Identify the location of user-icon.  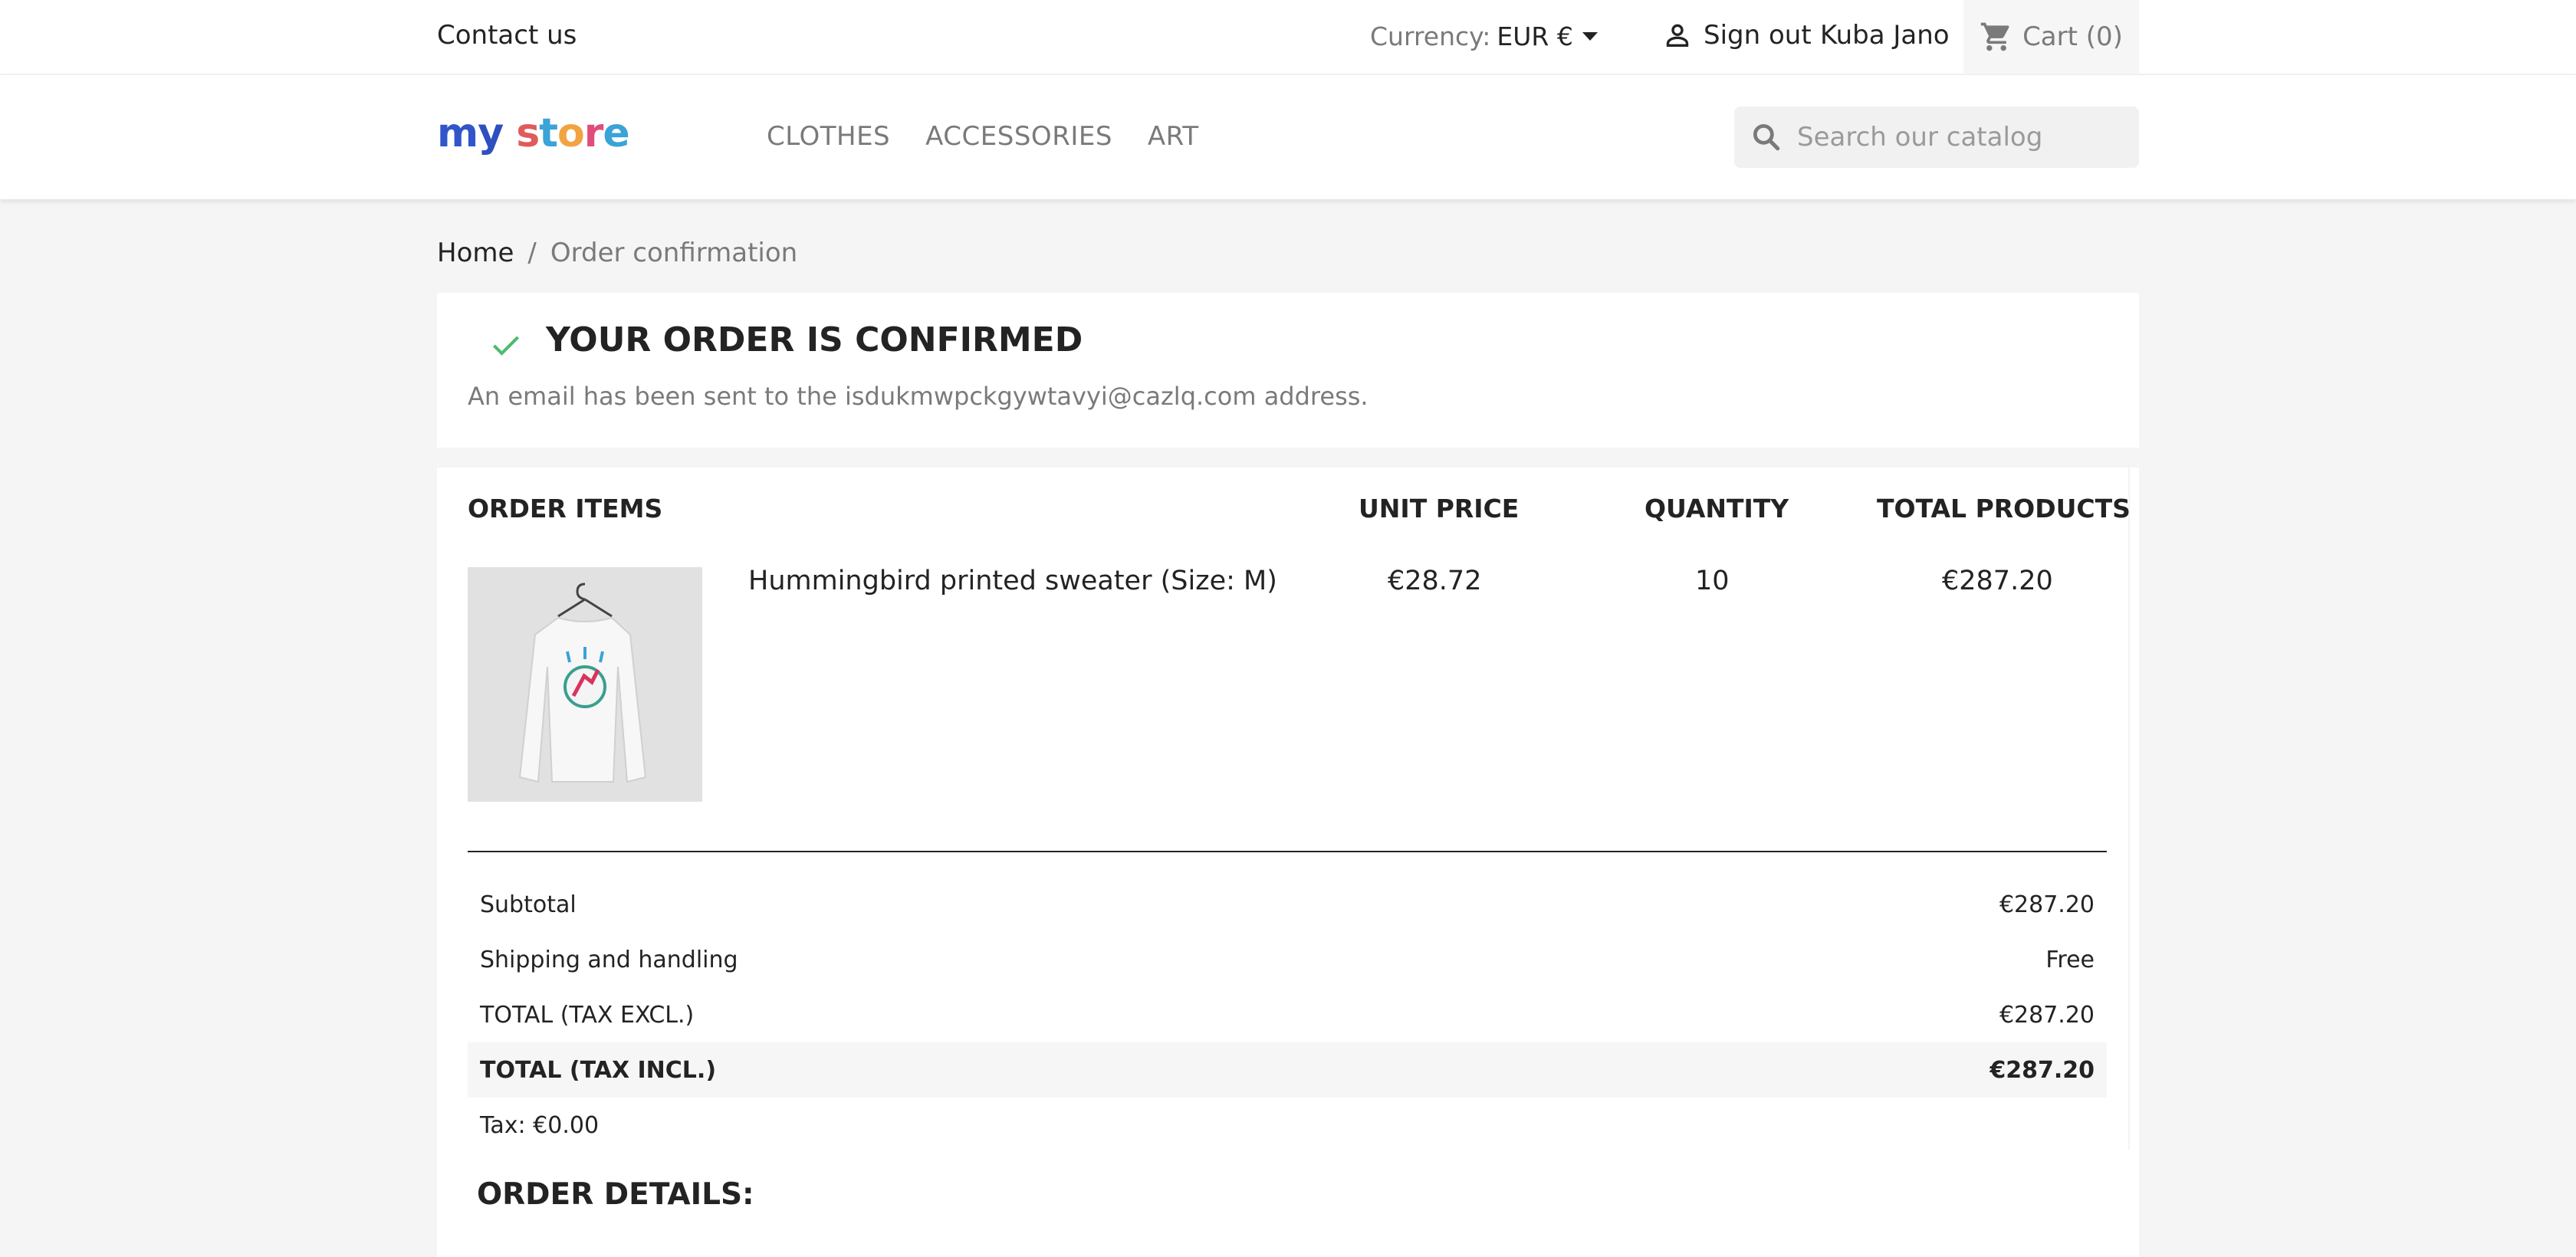
(1677, 35).